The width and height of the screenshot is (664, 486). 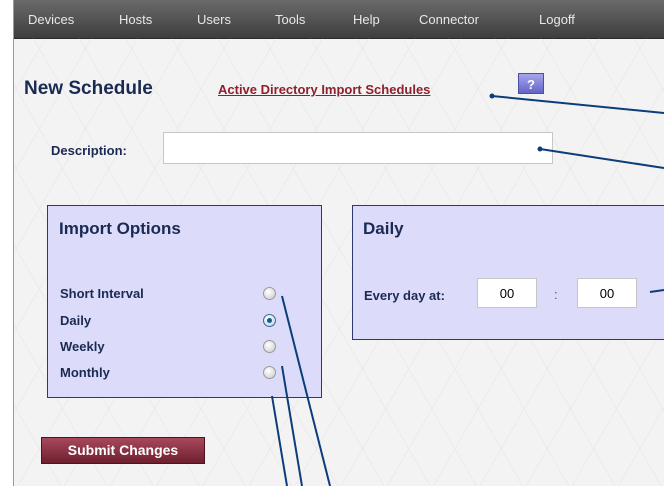 I want to click on submit-changes-button: Submit Changes, so click(x=123, y=450).